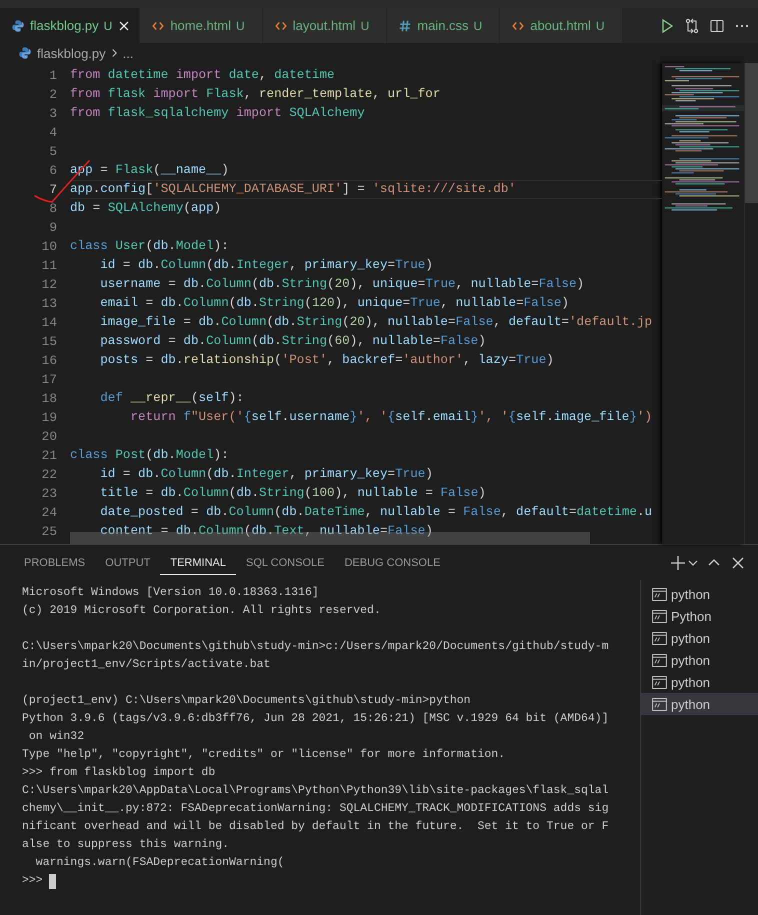 The image size is (758, 915). Describe the element at coordinates (126, 845) in the screenshot. I see `terminal-line: alse to suppress this warning.` at that location.